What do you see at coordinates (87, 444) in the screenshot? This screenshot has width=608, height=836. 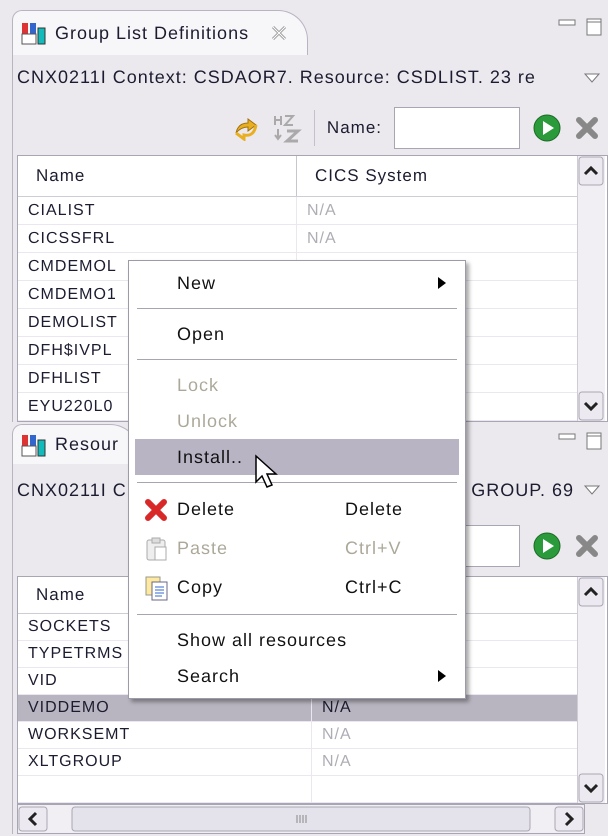 I see `tab-title: Resour` at bounding box center [87, 444].